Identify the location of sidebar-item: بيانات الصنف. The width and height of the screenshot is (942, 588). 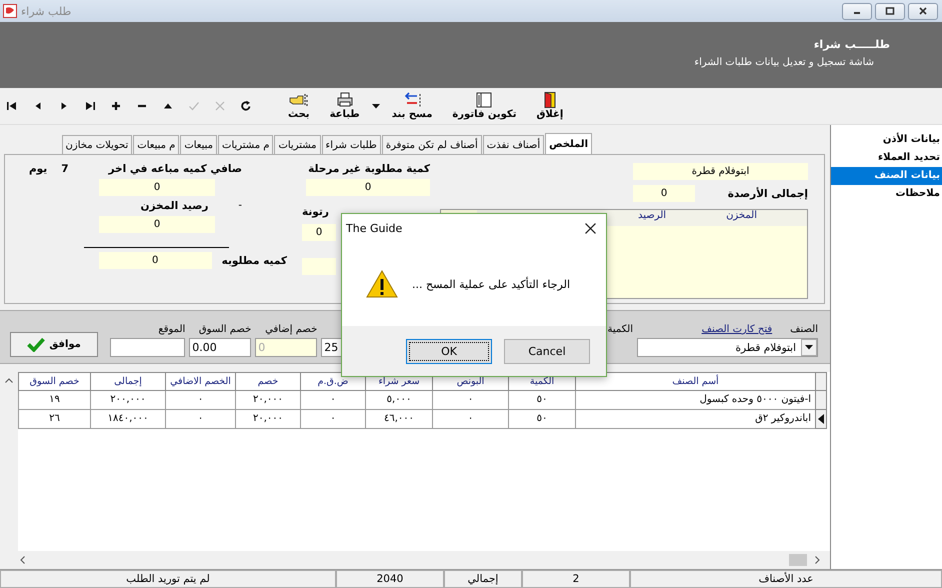
(886, 176).